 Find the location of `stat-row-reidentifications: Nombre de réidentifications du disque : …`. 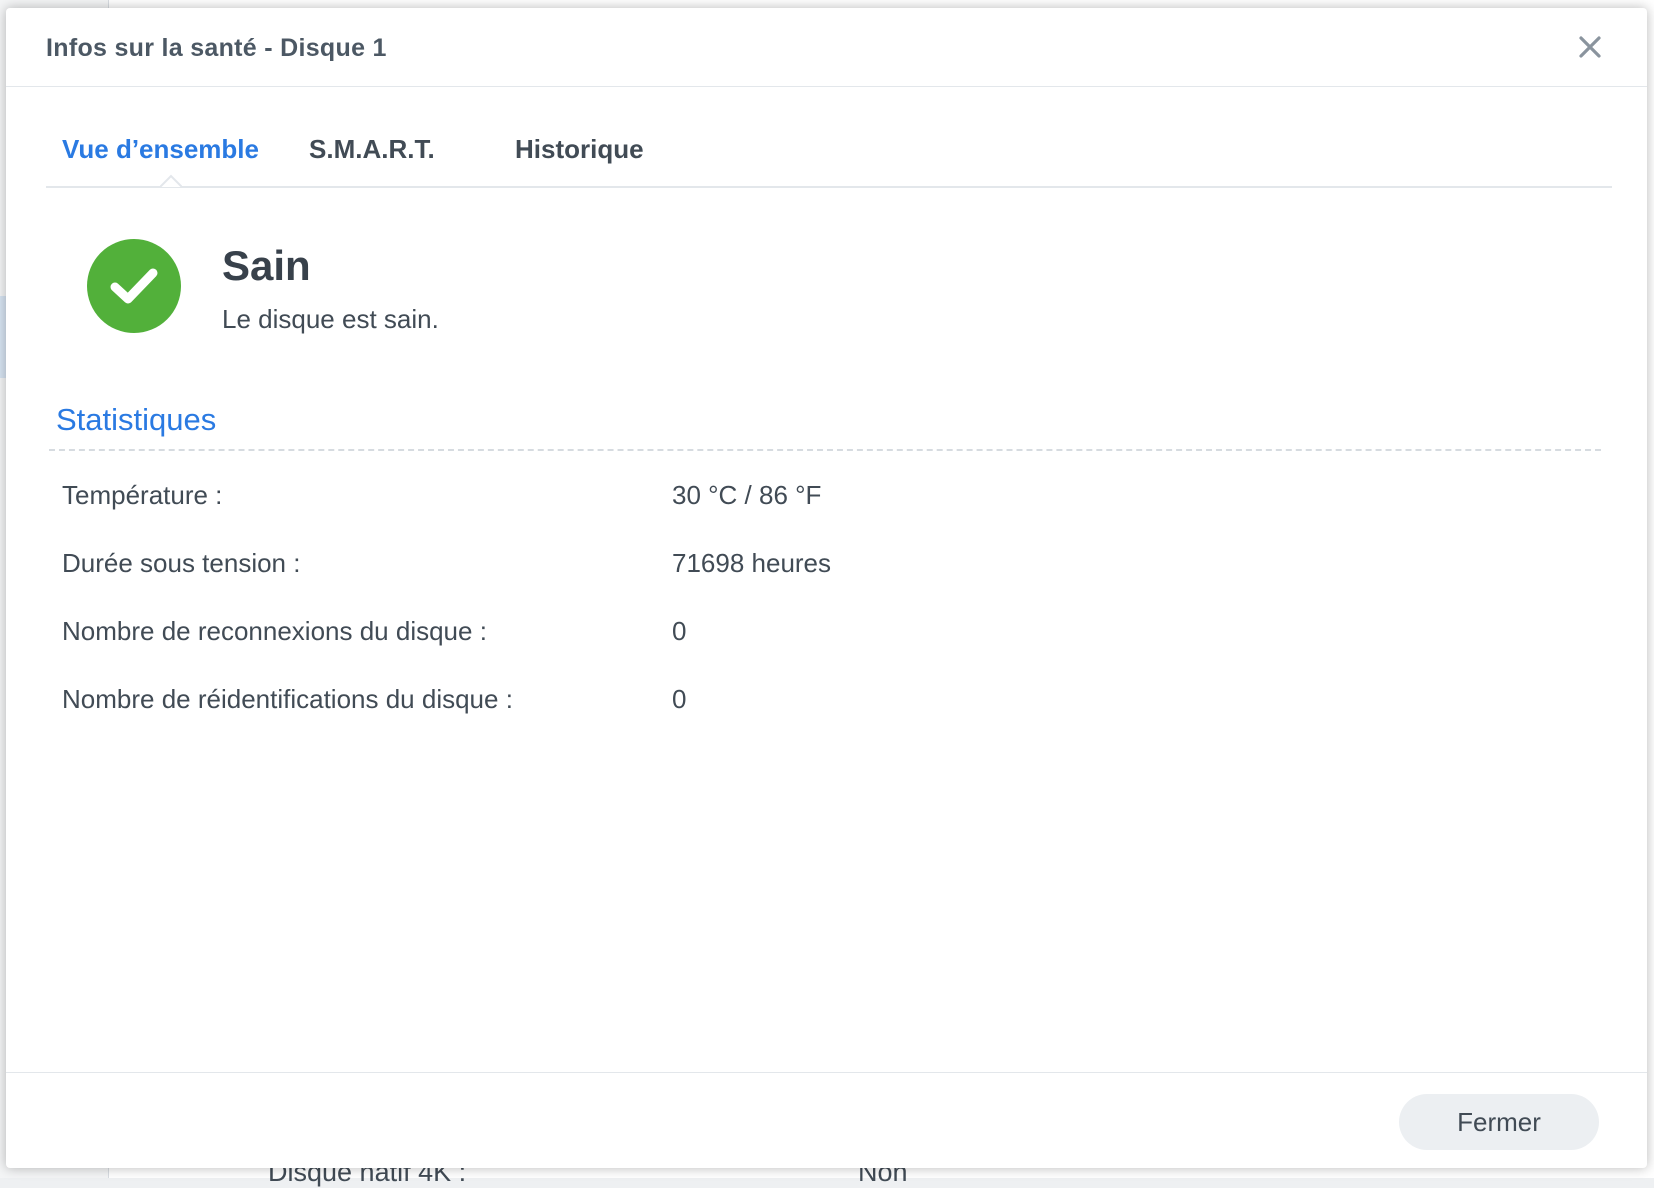

stat-row-reidentifications: Nombre de réidentifications du disque : … is located at coordinates (812, 704).